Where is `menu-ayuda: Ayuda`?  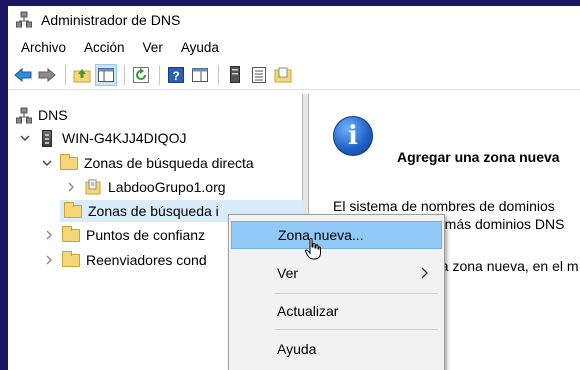 menu-ayuda: Ayuda is located at coordinates (200, 47).